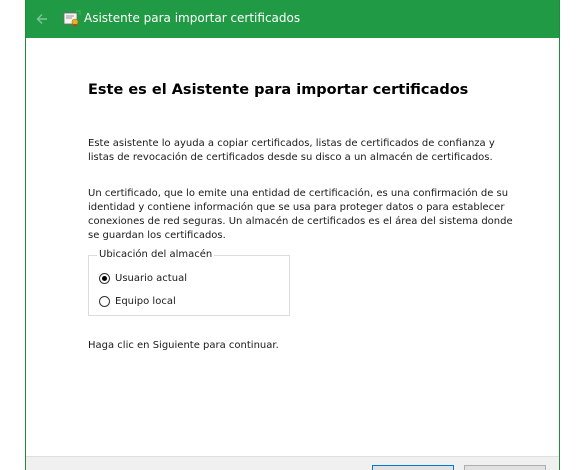 Image resolution: width=585 pixels, height=470 pixels. What do you see at coordinates (72, 18) in the screenshot?
I see `certificate-icon` at bounding box center [72, 18].